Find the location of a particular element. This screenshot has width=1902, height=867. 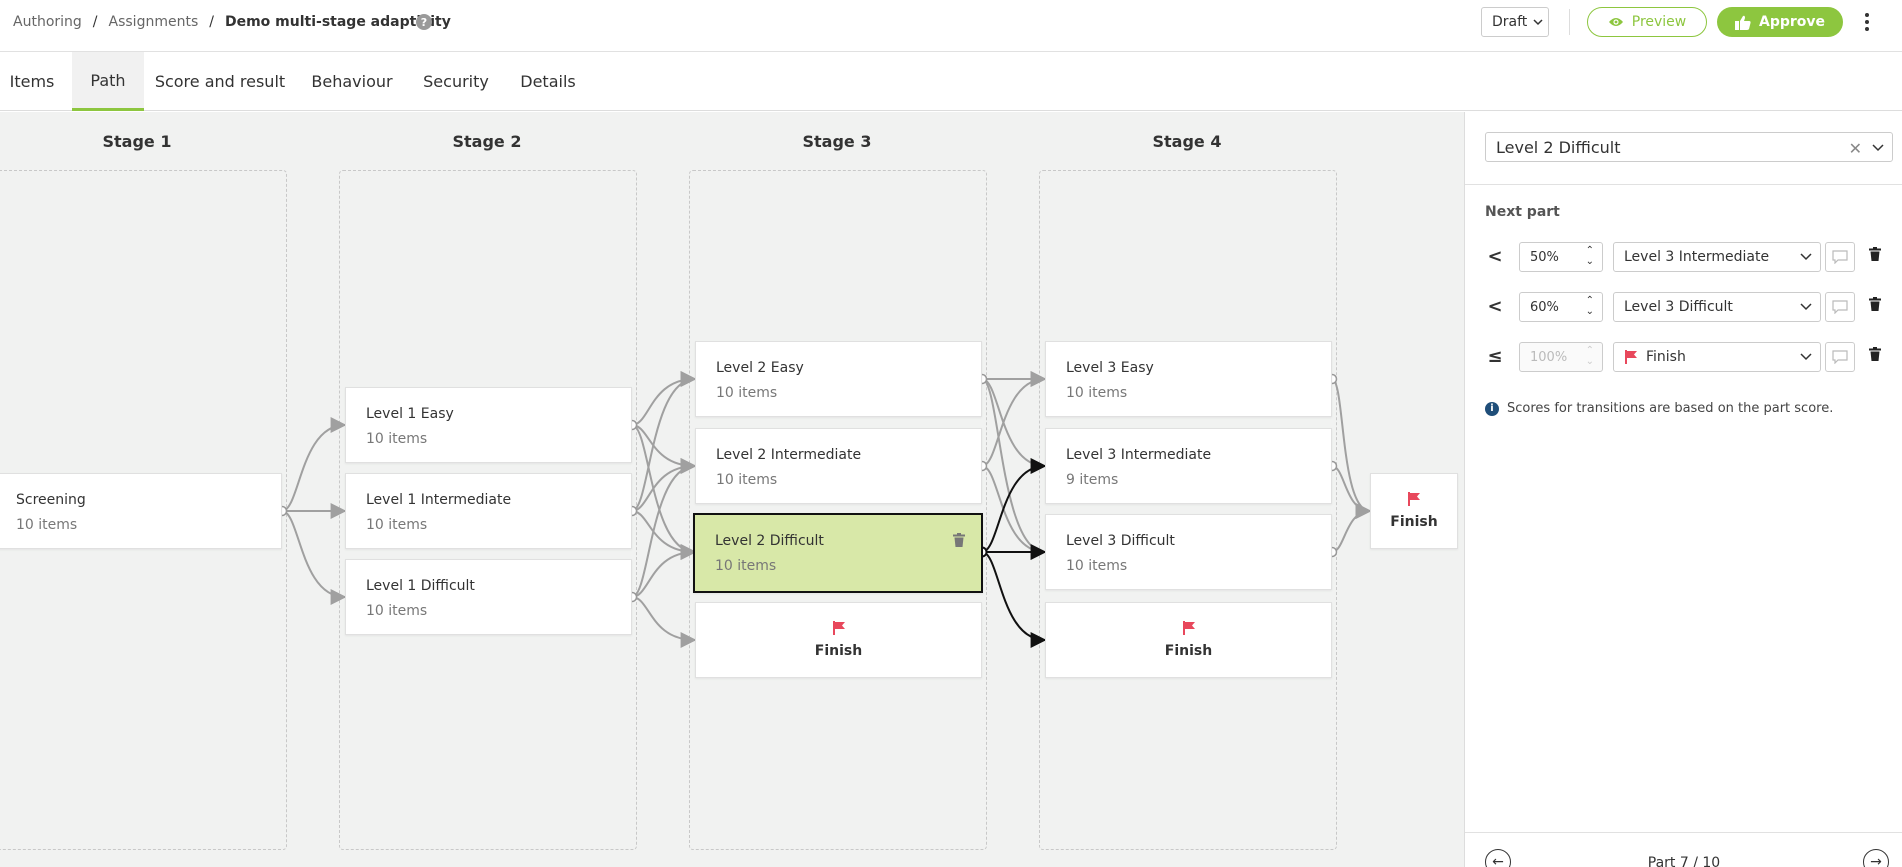

node-title: Level 1 Easy is located at coordinates (410, 414).